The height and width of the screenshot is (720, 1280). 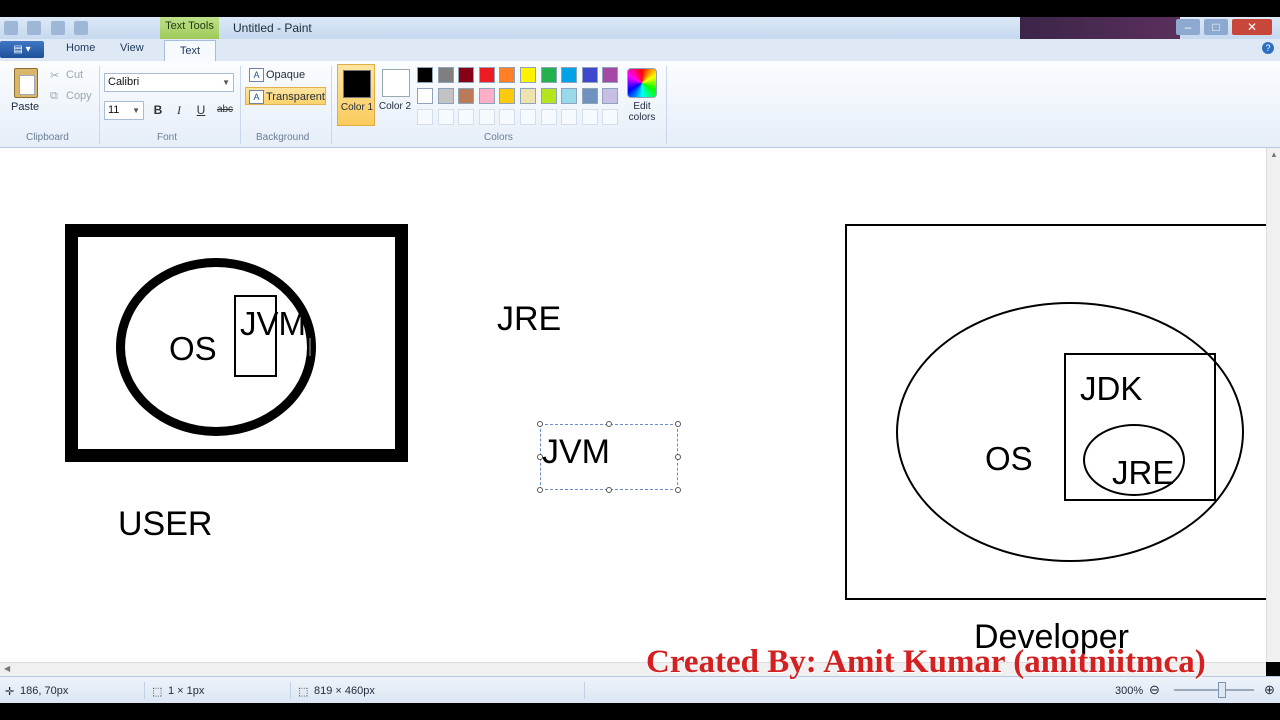 I want to click on transparent-icon: A, so click(x=256, y=97).